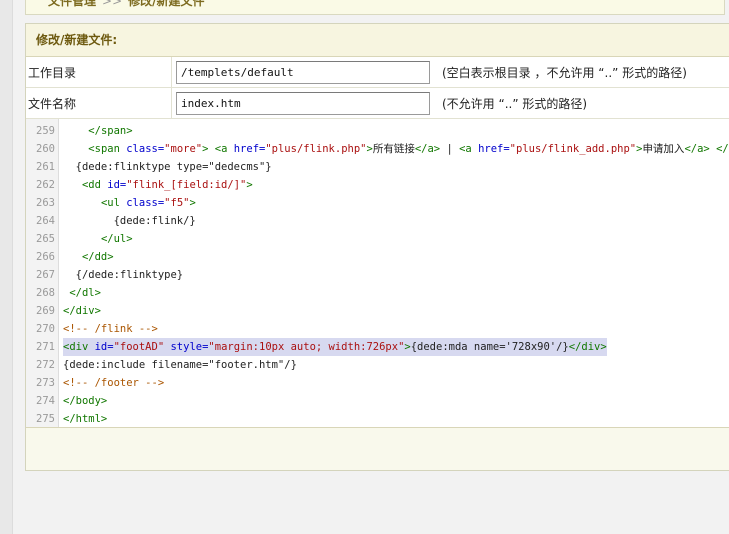  Describe the element at coordinates (375, 7) in the screenshot. I see `breadcrumb: 文件管理 >> 修改/新建文件` at that location.